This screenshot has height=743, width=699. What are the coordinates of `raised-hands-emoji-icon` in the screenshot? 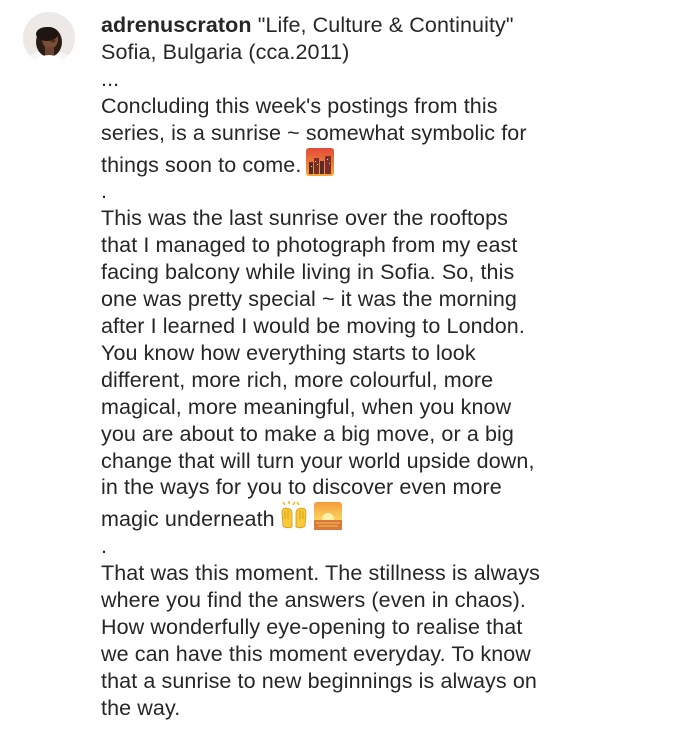 It's located at (294, 516).